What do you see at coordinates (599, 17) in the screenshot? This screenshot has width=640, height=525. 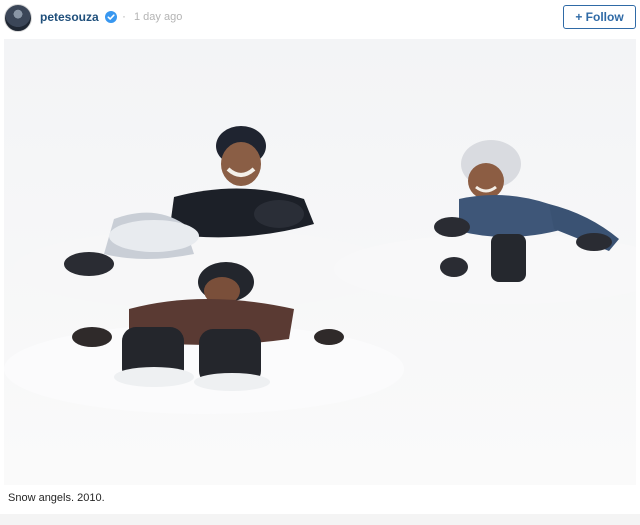 I see `follow-button: + Follow` at bounding box center [599, 17].